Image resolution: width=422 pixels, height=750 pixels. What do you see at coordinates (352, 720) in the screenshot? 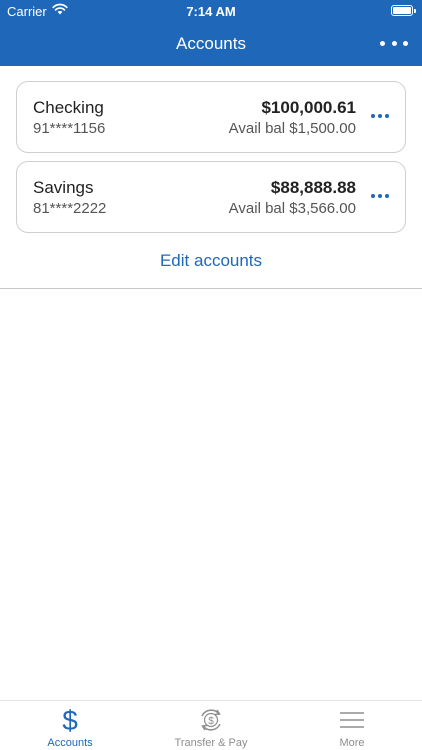
I see `menu-icon` at bounding box center [352, 720].